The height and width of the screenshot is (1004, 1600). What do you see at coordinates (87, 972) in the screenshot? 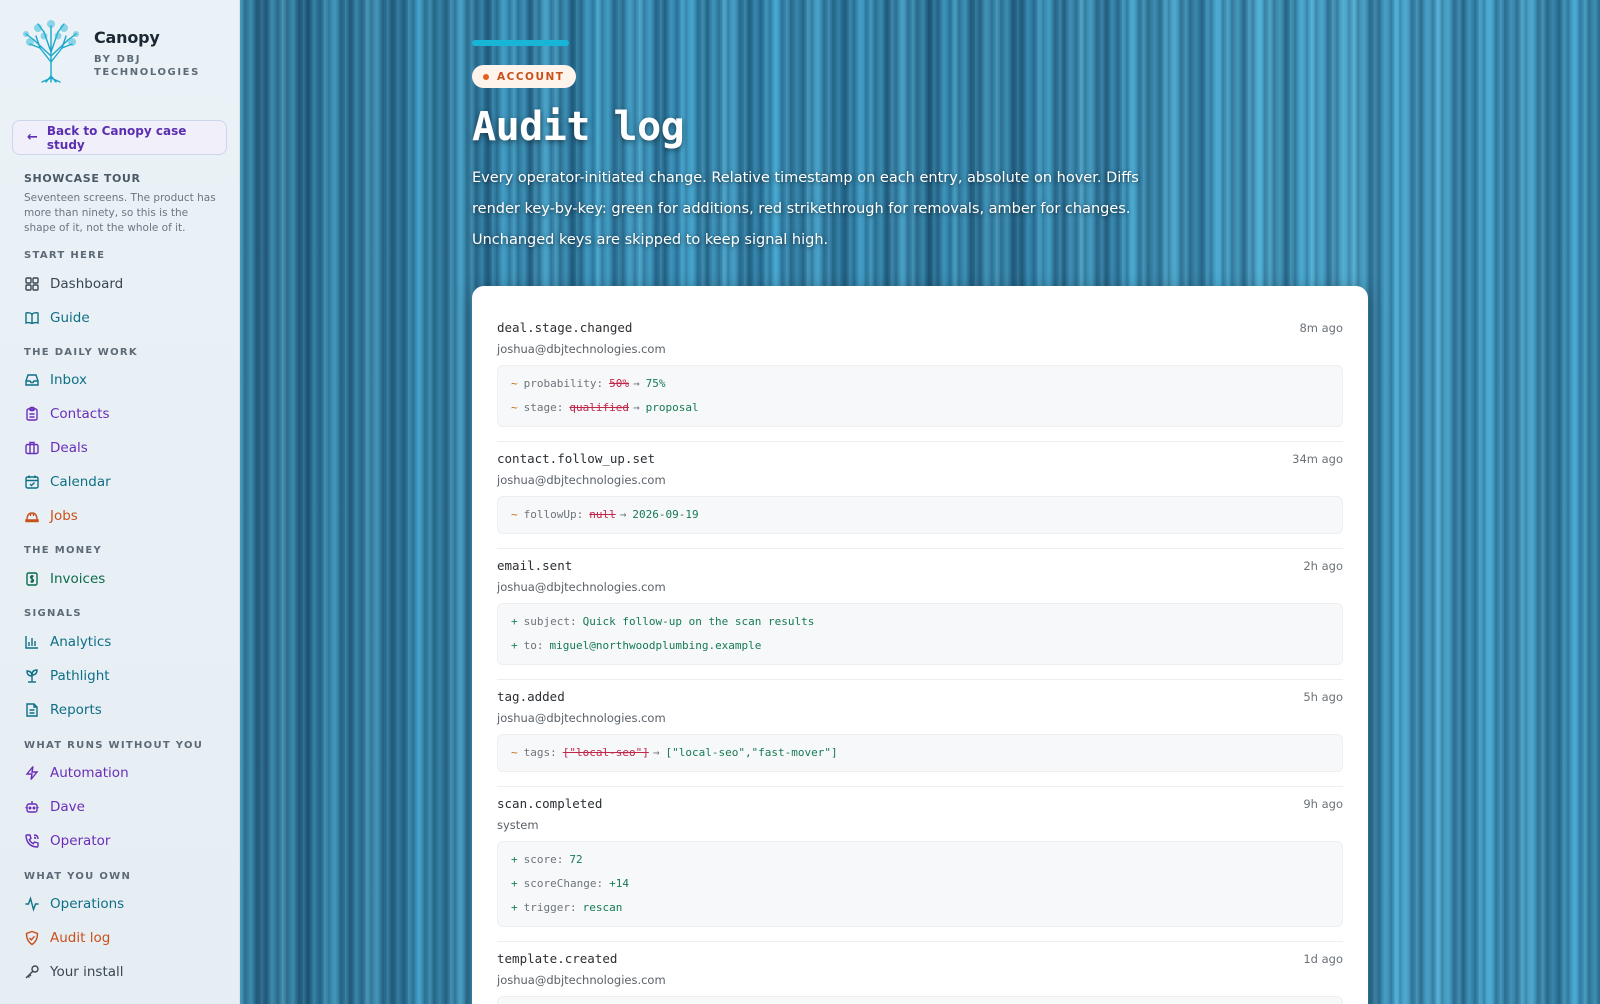
I see `sidebar-item-label: Your install` at bounding box center [87, 972].